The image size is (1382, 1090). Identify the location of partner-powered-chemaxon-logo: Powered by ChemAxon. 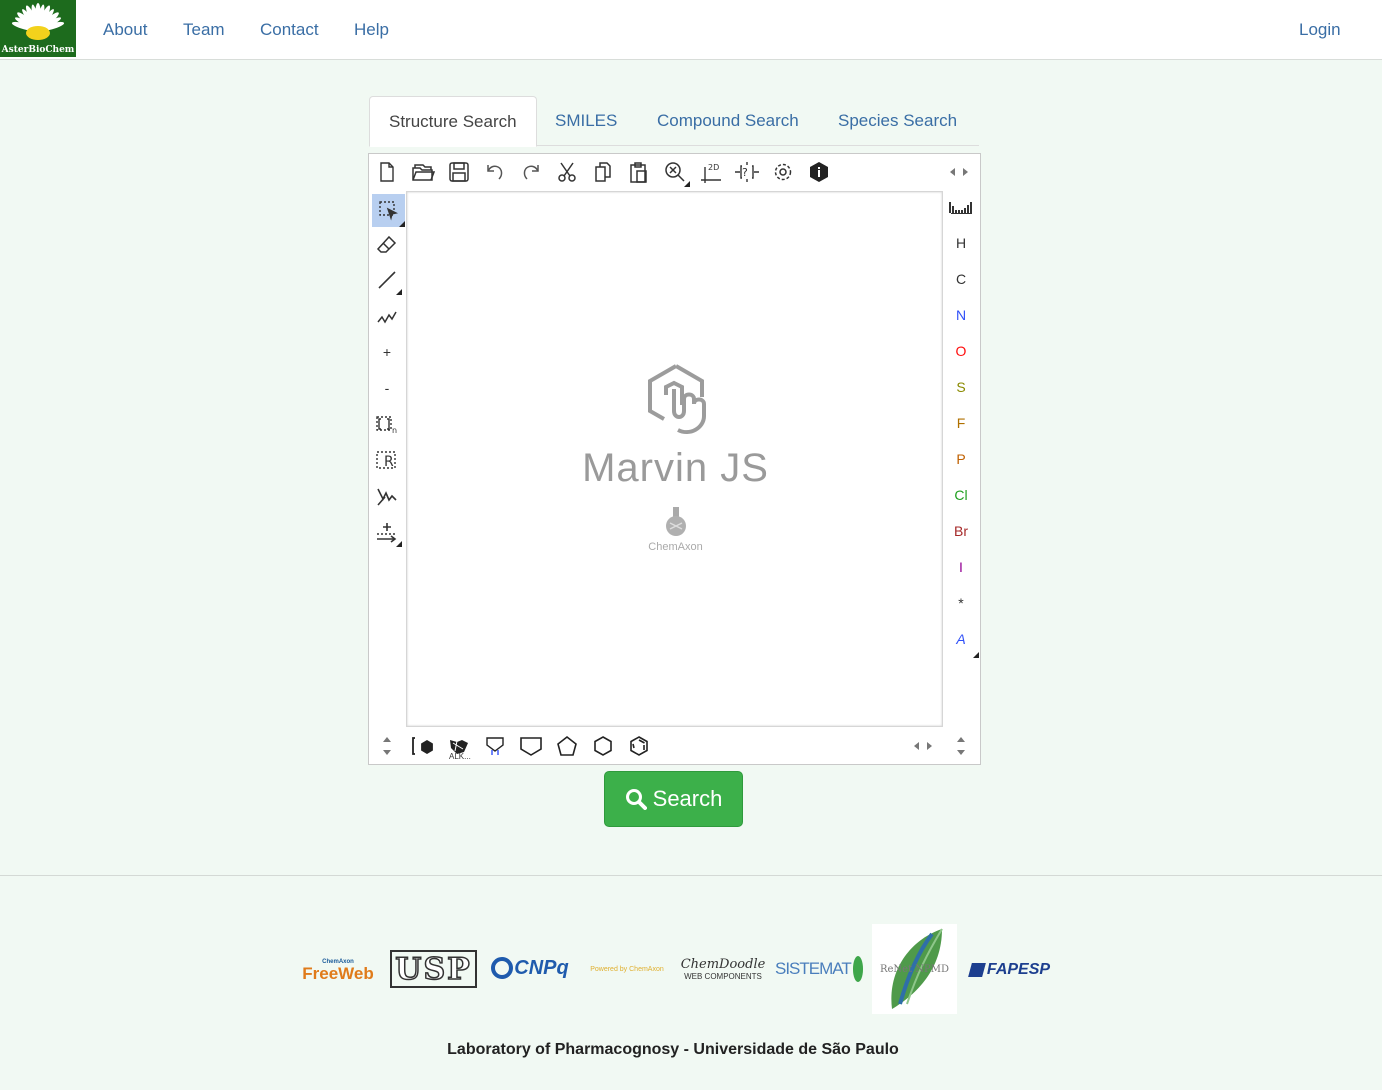
(627, 969).